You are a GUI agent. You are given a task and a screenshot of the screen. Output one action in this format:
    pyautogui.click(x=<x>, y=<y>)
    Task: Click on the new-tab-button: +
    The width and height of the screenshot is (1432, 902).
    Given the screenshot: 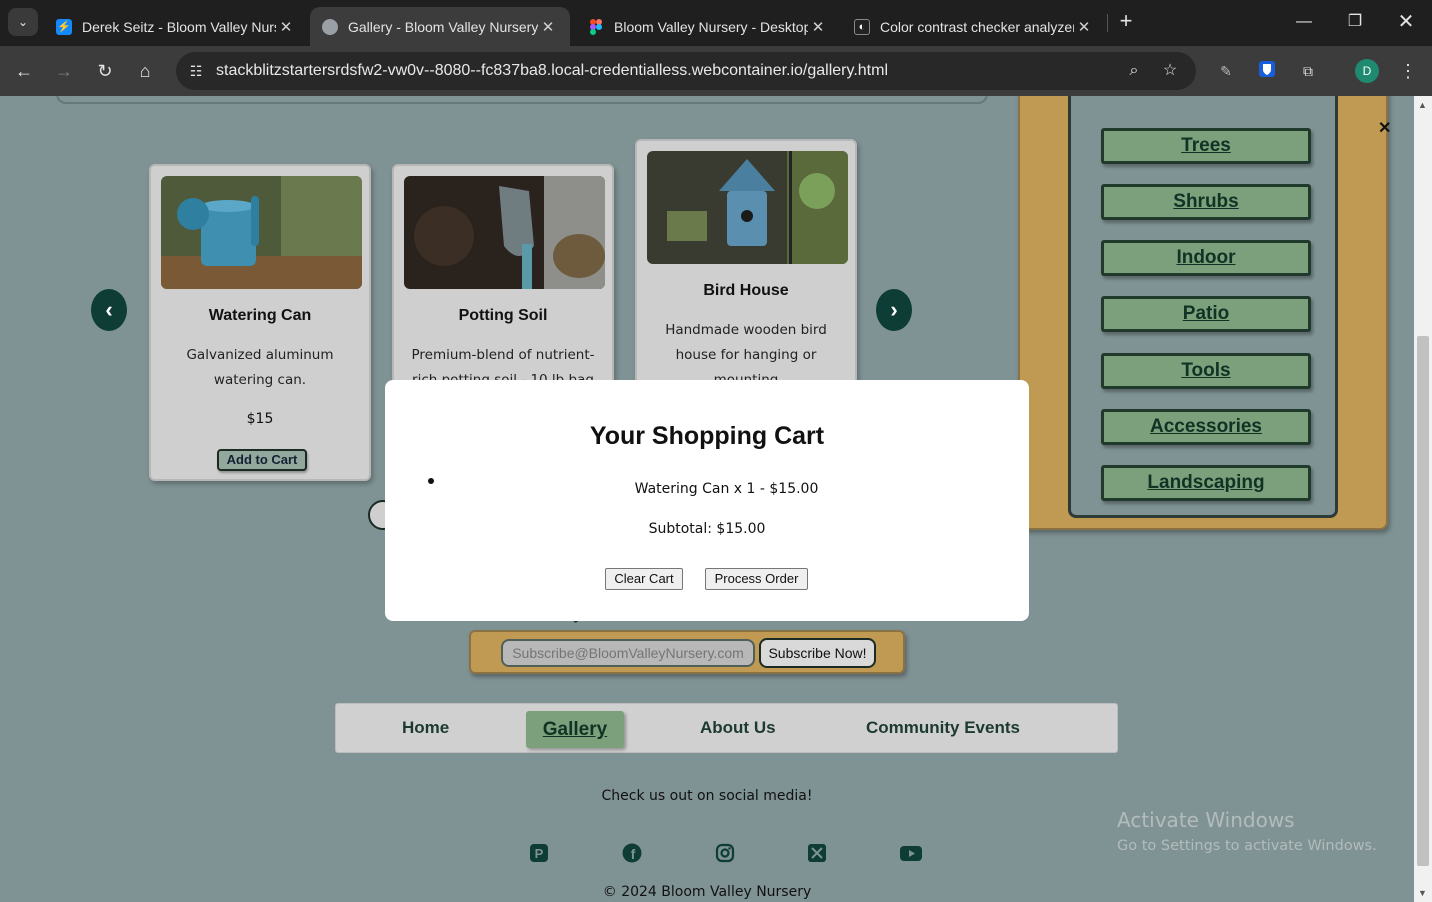 What is the action you would take?
    pyautogui.click(x=1126, y=22)
    